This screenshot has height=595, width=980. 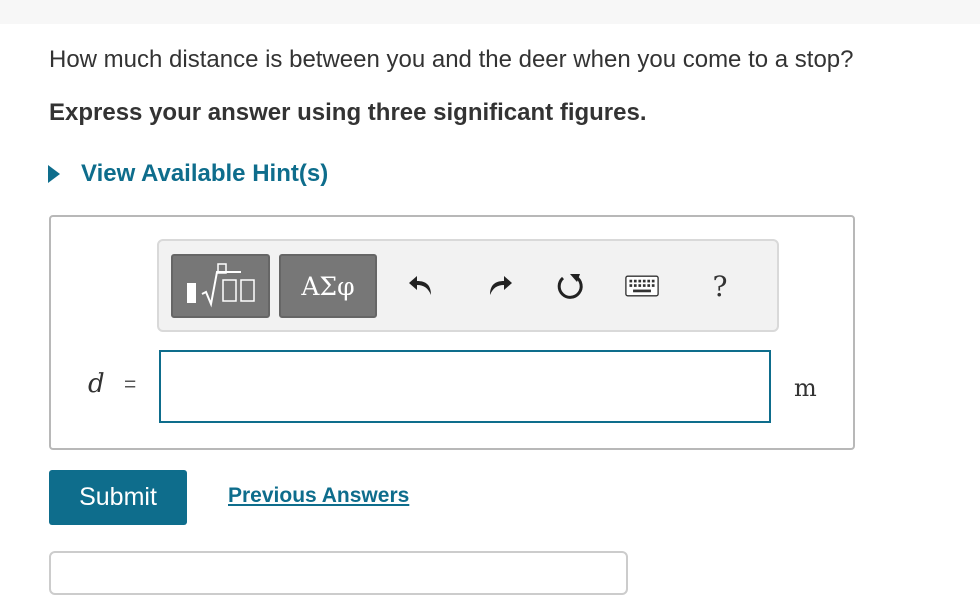 What do you see at coordinates (54, 174) in the screenshot?
I see `caret-right-icon` at bounding box center [54, 174].